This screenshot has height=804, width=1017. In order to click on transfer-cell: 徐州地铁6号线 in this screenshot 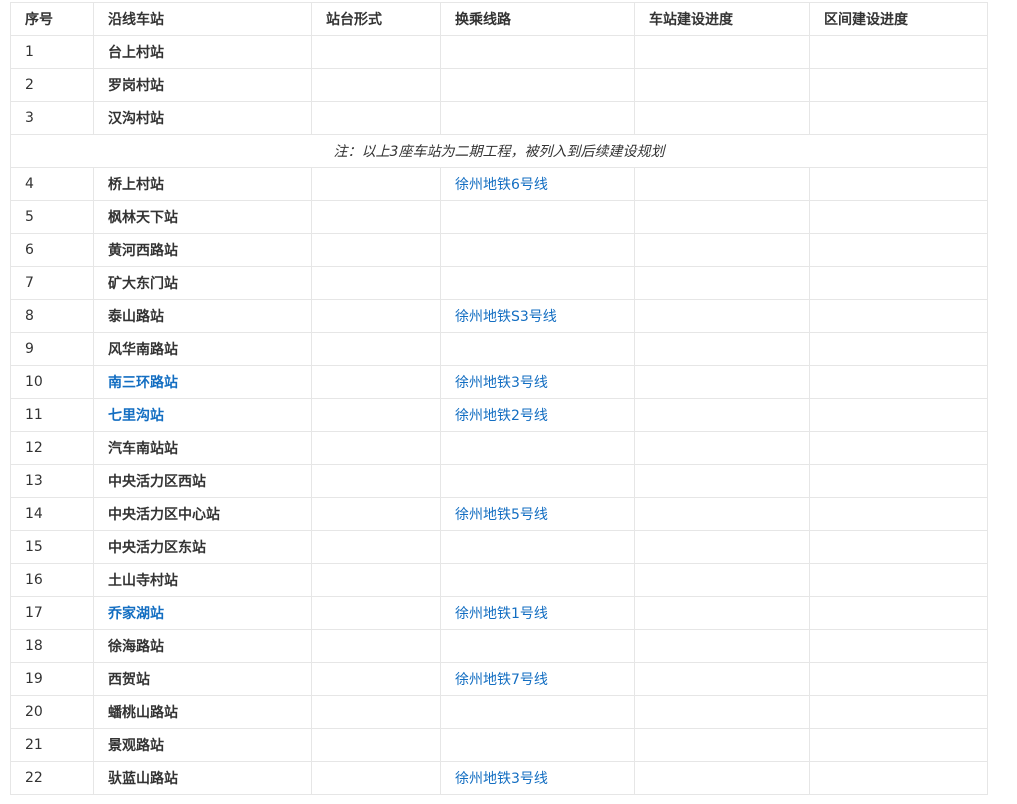, I will do `click(537, 184)`.